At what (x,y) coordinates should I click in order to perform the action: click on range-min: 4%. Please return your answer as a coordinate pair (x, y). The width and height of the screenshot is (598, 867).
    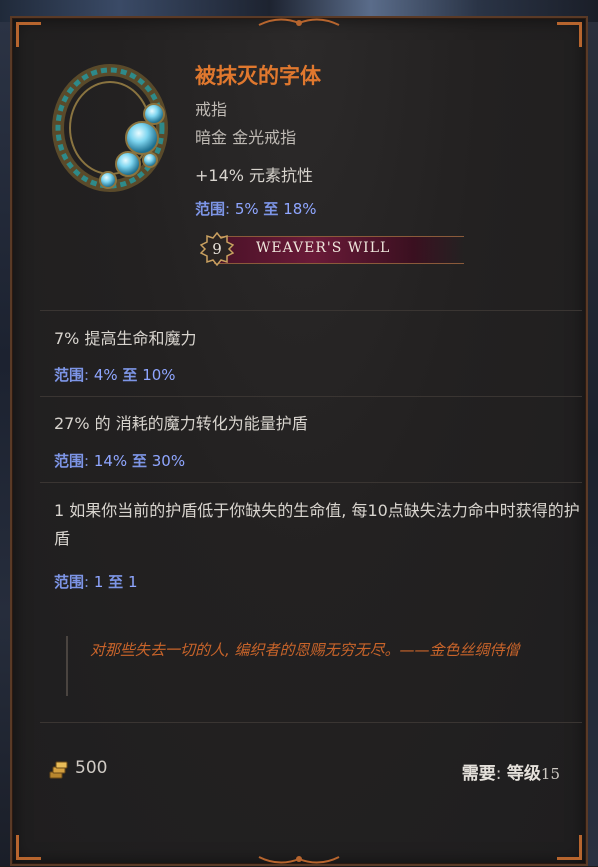
    Looking at the image, I should click on (105, 375).